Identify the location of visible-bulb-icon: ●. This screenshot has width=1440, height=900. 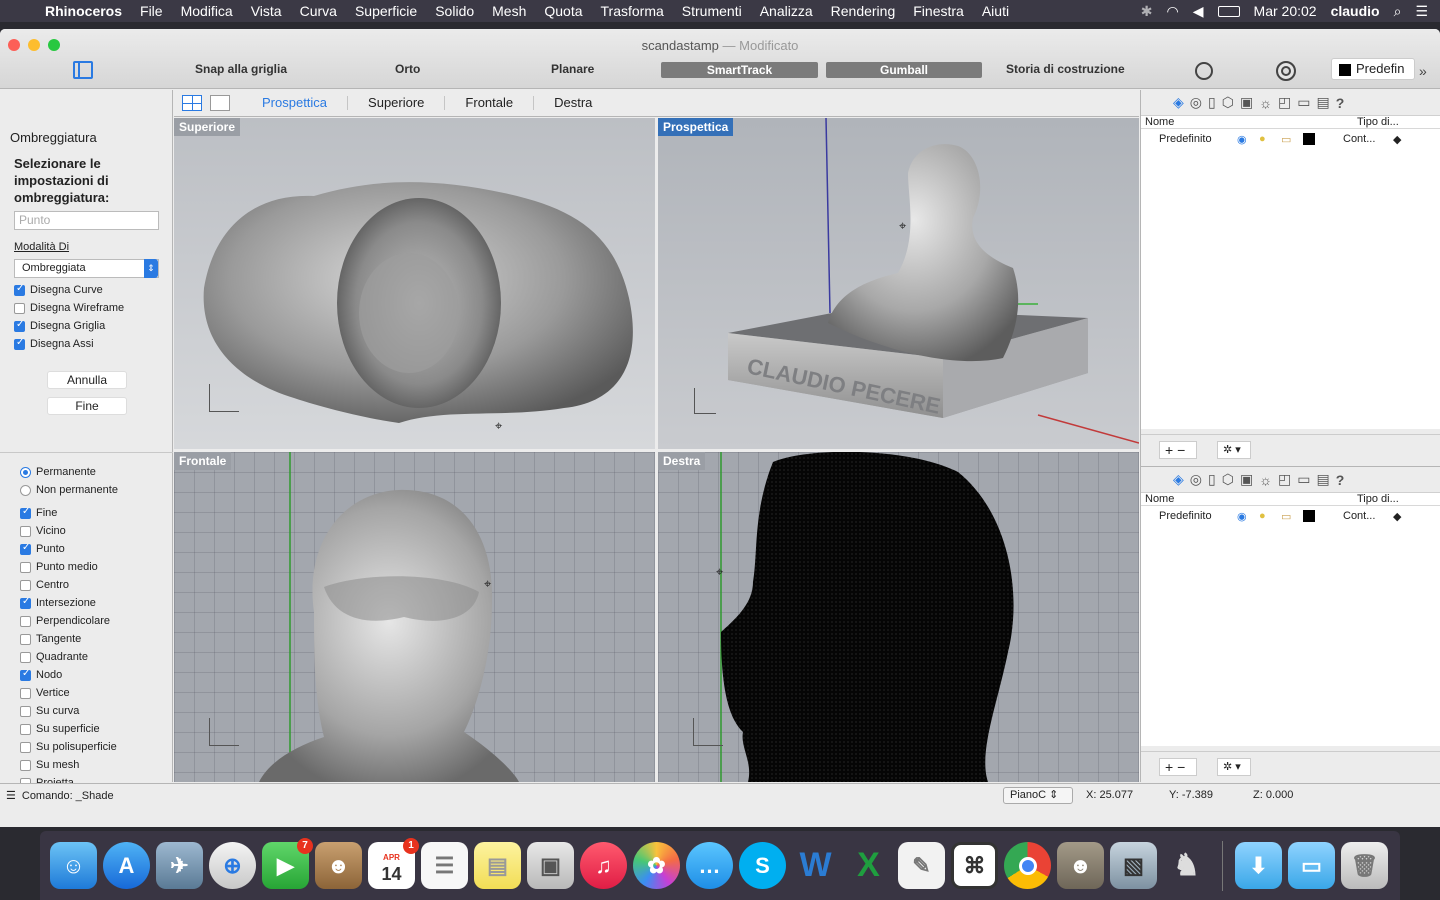
(1270, 139).